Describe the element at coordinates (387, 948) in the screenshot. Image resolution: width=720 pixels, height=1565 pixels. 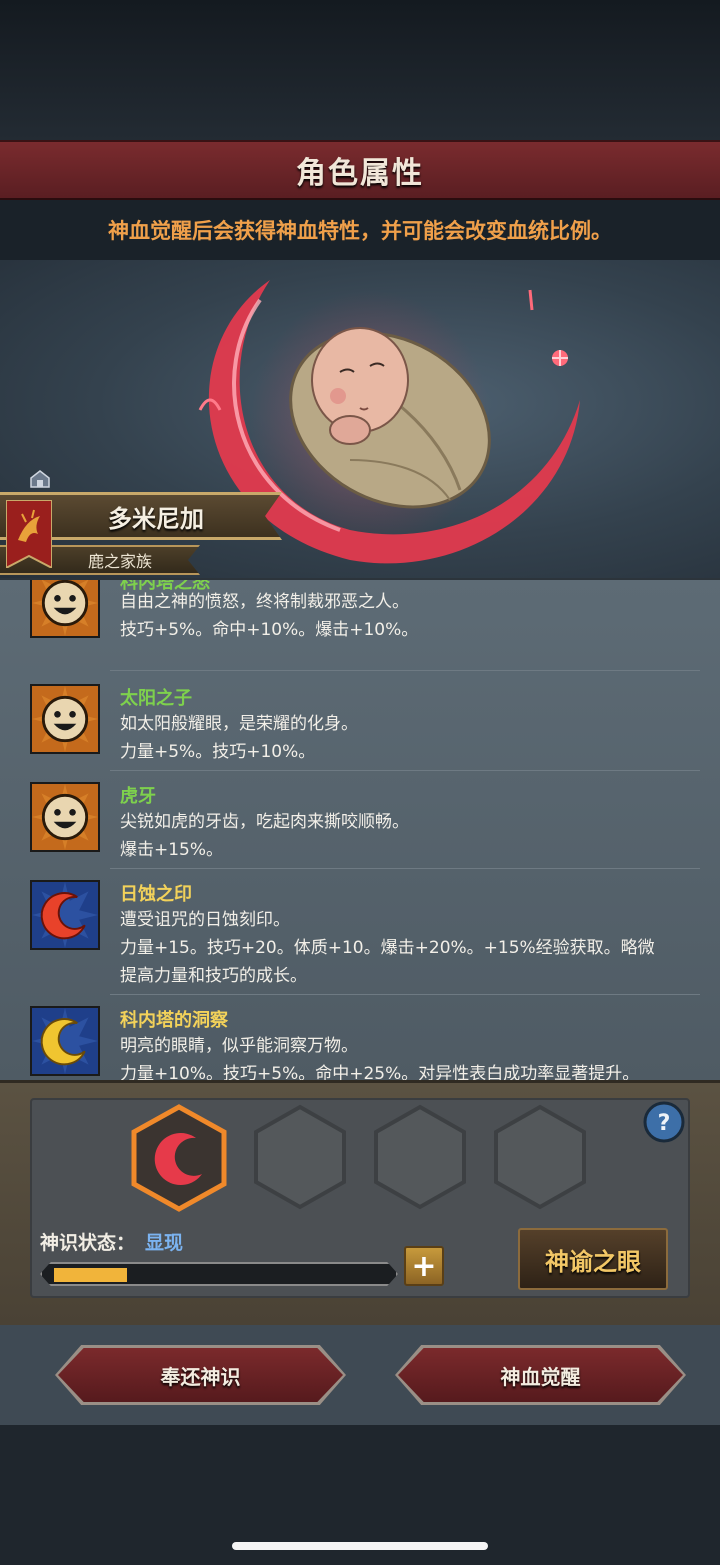
I see `trait-effect: 力量+15。技巧+20。体质+10。爆击+20%。+15%经验获取。略微` at that location.